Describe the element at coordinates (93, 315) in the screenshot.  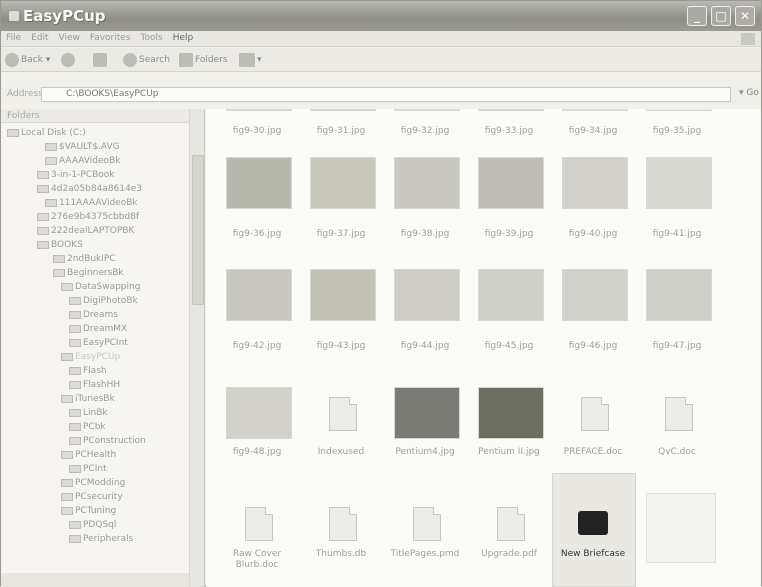
I see `tree-item: Dreams` at that location.